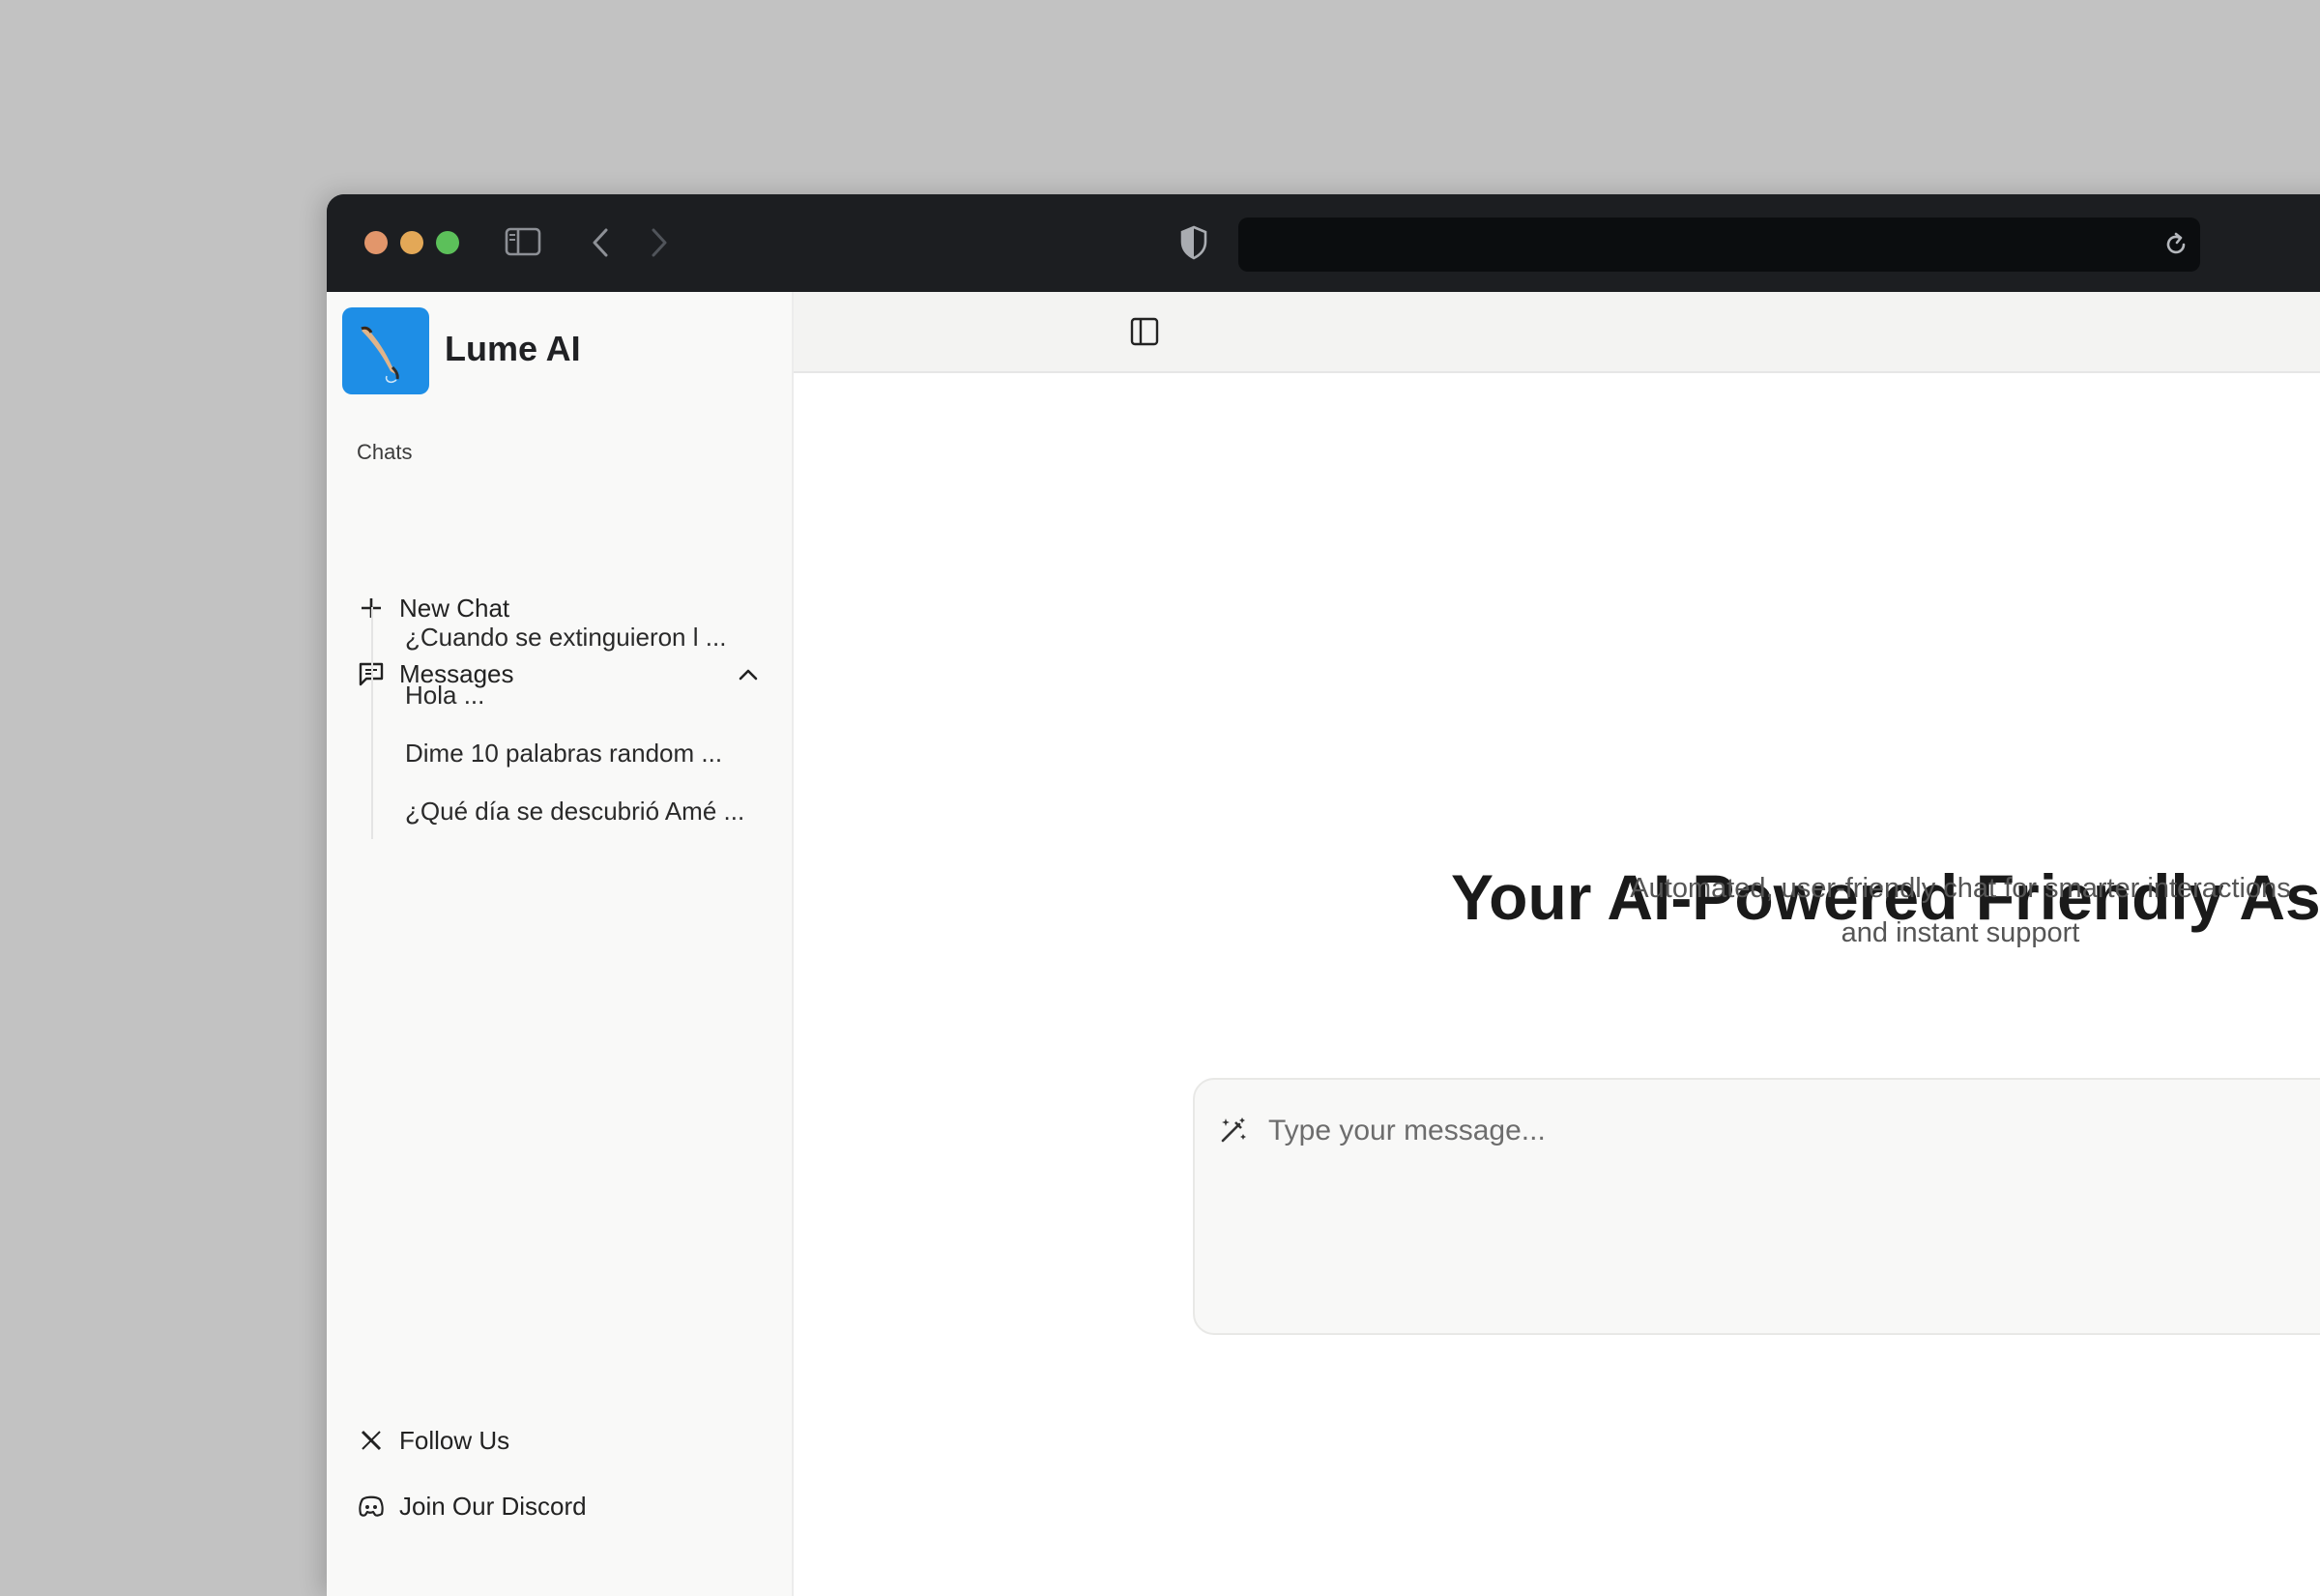 The height and width of the screenshot is (1596, 2320). I want to click on shield-icon, so click(1194, 245).